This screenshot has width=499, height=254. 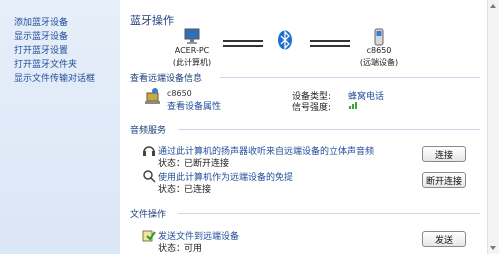 I want to click on audio-stereo-status-value: 已断开连接, so click(x=207, y=164).